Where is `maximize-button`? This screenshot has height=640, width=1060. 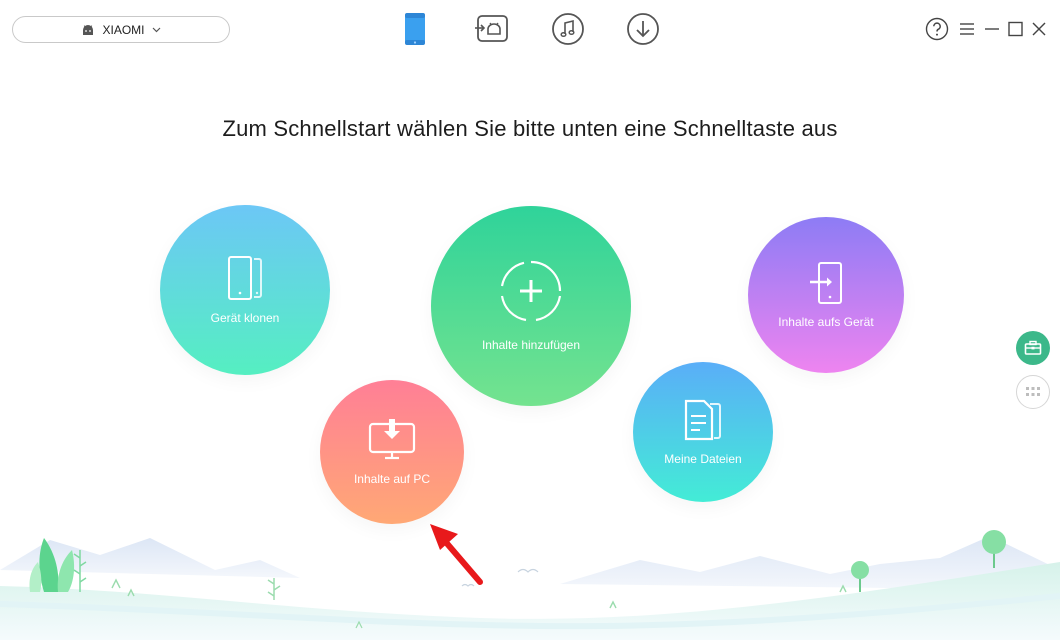
maximize-button is located at coordinates (1015, 29).